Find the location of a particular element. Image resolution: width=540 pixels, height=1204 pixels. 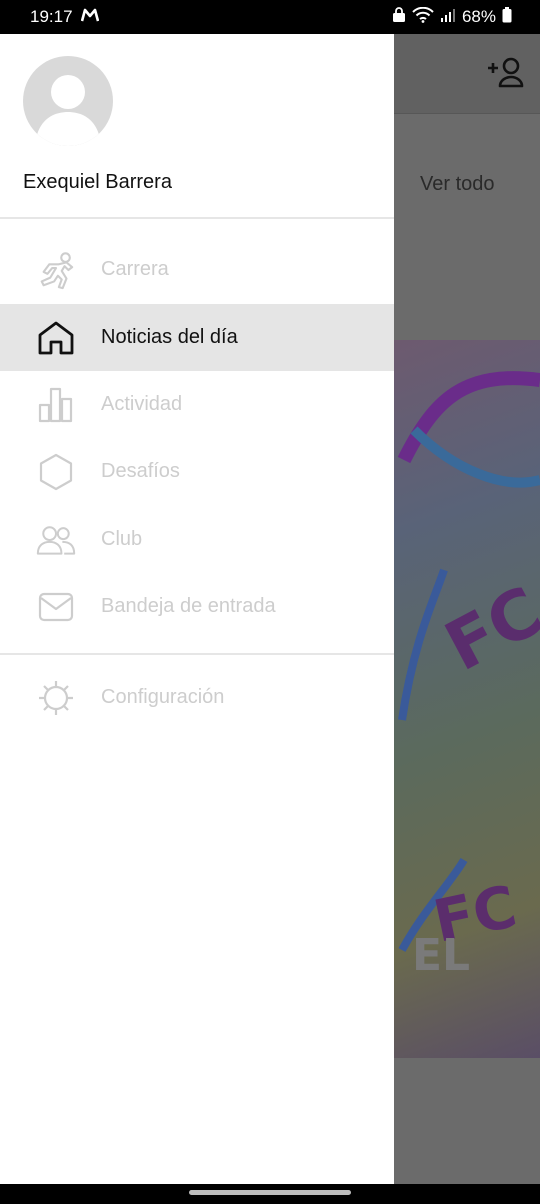

menu-item-desafios: Desafíos is located at coordinates (197, 471).